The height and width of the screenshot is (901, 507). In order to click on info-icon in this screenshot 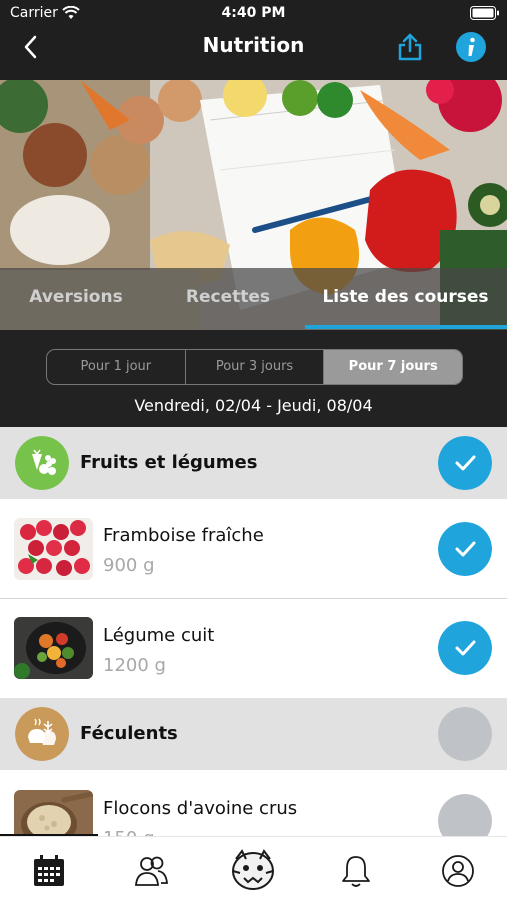, I will do `click(471, 47)`.